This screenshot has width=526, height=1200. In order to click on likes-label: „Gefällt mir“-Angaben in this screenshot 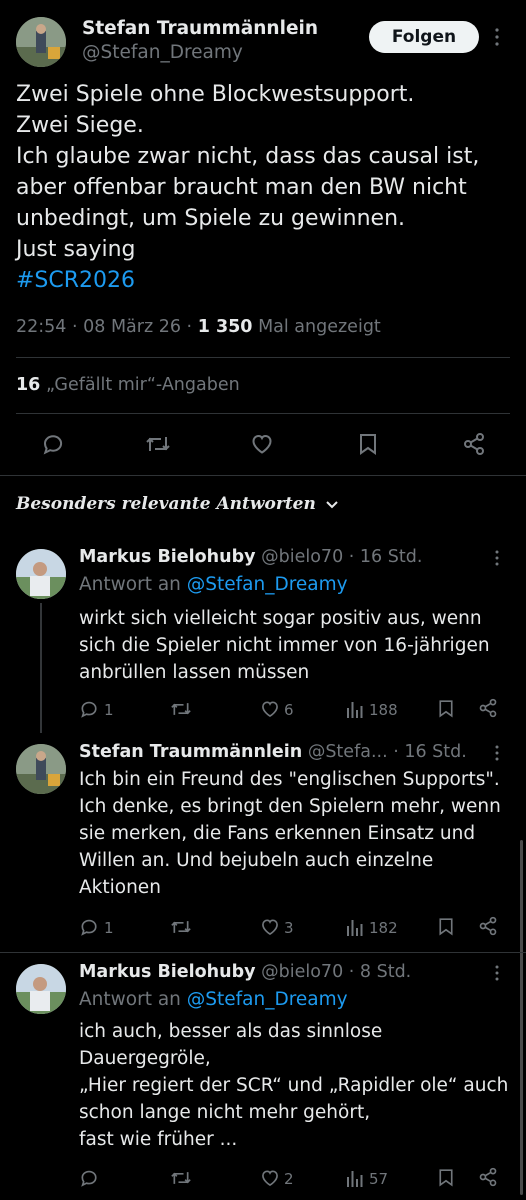, I will do `click(142, 385)`.